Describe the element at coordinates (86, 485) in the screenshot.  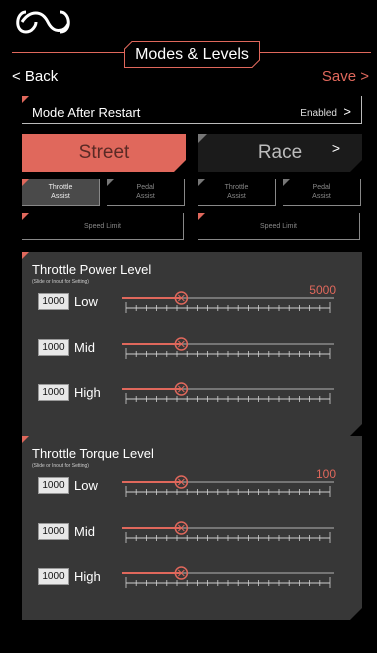
I see `torque-low-label: Low` at that location.